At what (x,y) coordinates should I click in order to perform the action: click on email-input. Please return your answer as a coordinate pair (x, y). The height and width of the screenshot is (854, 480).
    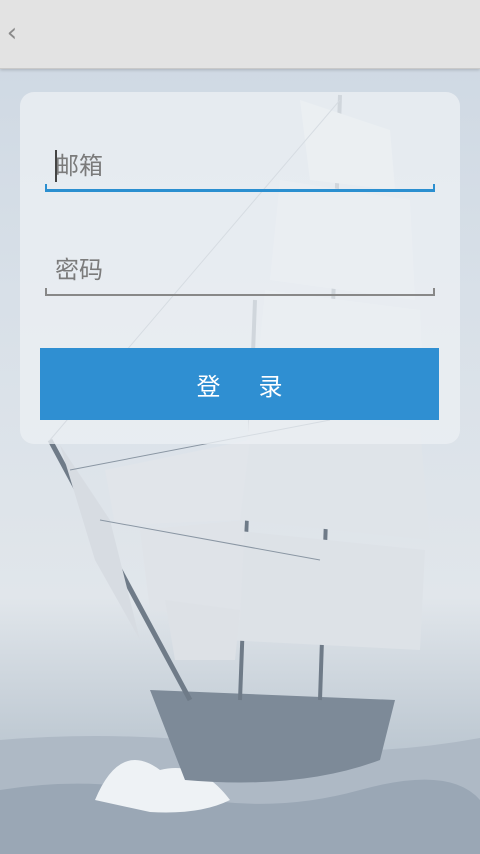
    Looking at the image, I should click on (240, 166).